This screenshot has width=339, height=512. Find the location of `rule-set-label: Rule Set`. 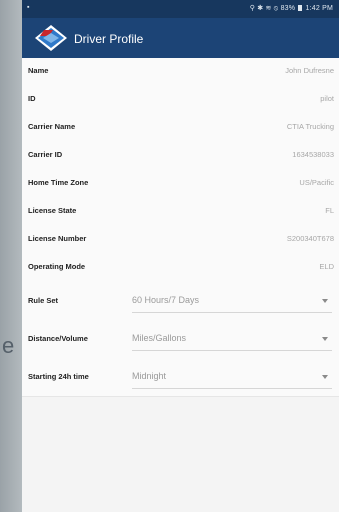

rule-set-label: Rule Set is located at coordinates (43, 300).